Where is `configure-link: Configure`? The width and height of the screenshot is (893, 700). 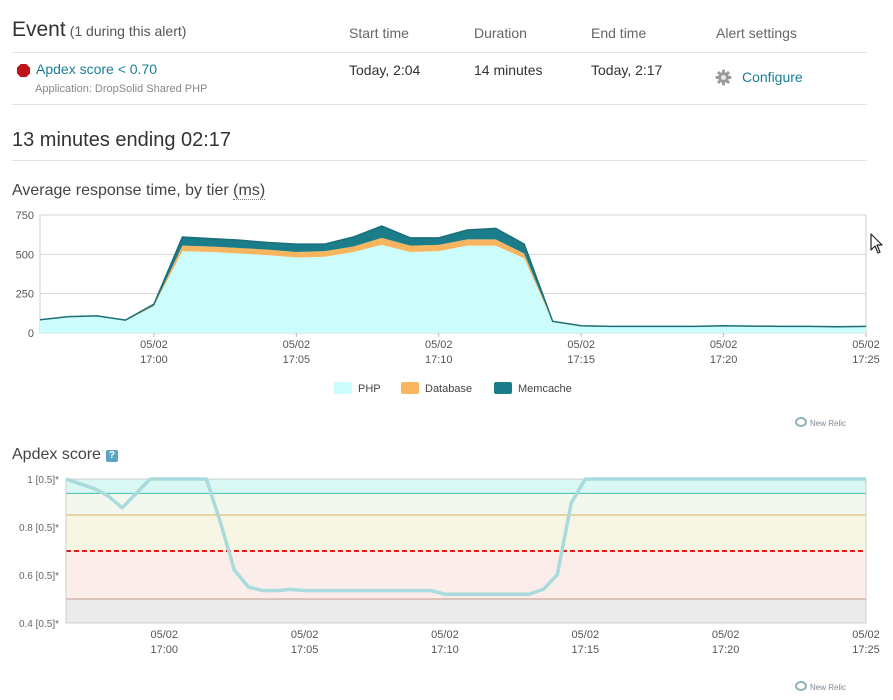
configure-link: Configure is located at coordinates (772, 77).